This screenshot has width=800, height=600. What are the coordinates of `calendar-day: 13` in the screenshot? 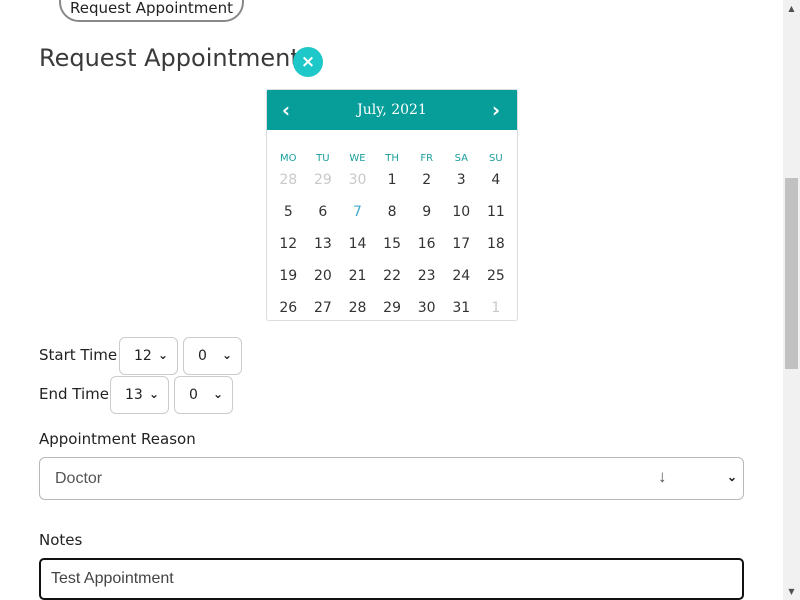 It's located at (323, 244).